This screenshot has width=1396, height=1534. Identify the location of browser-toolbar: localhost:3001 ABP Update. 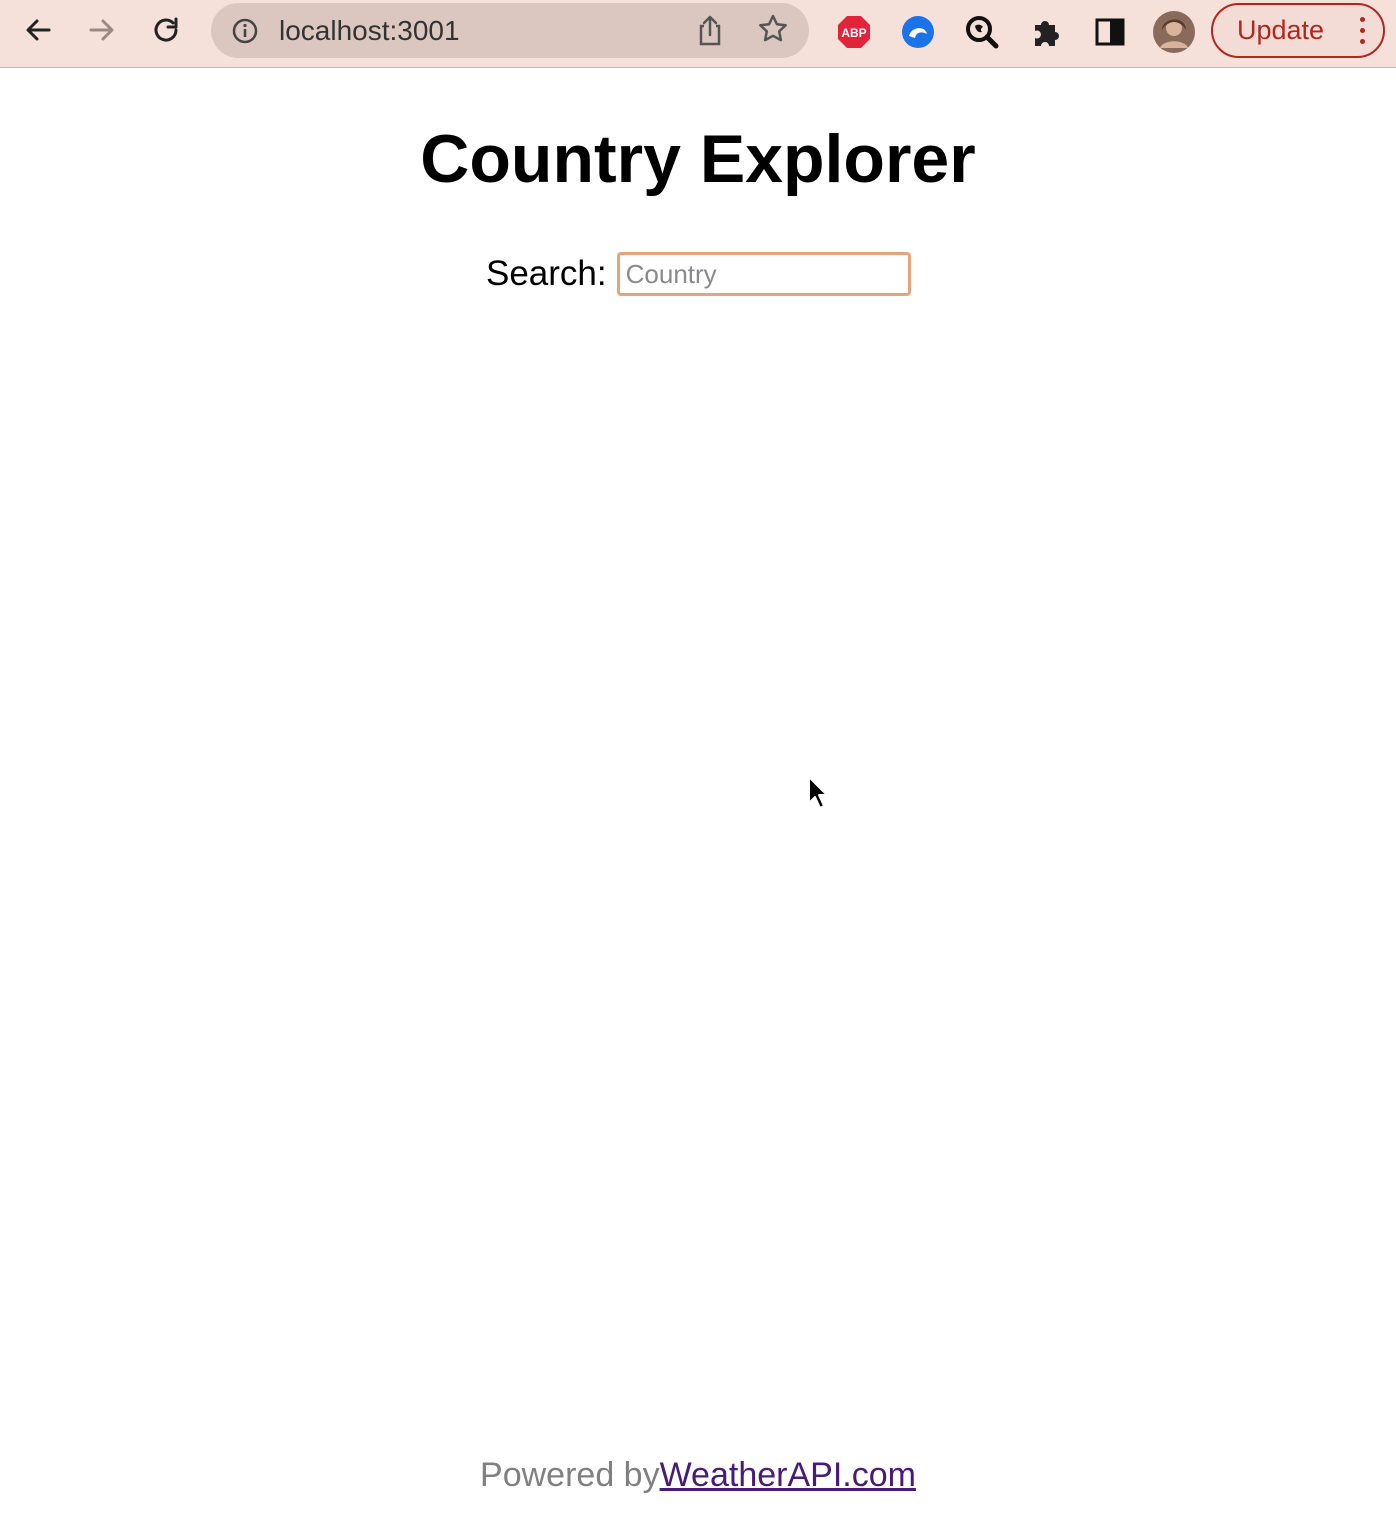
(698, 34).